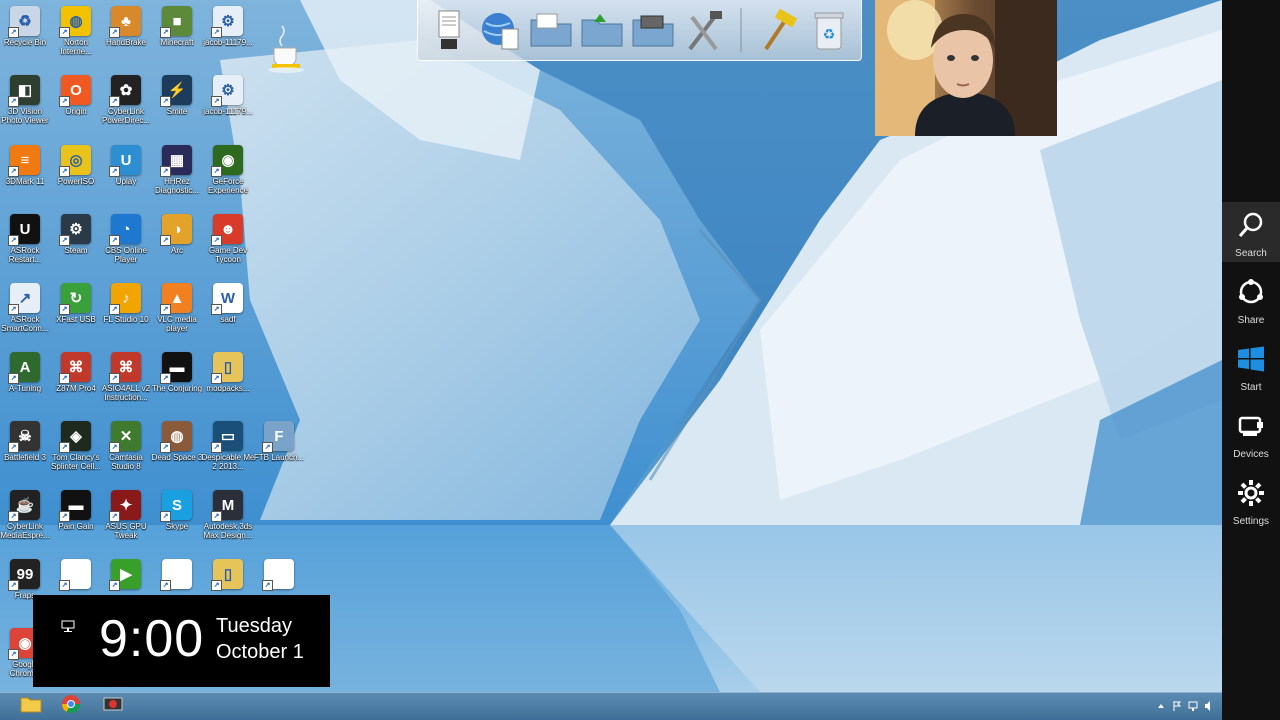 The width and height of the screenshot is (1280, 720). Describe the element at coordinates (1209, 705) in the screenshot. I see `volume-icon` at that location.